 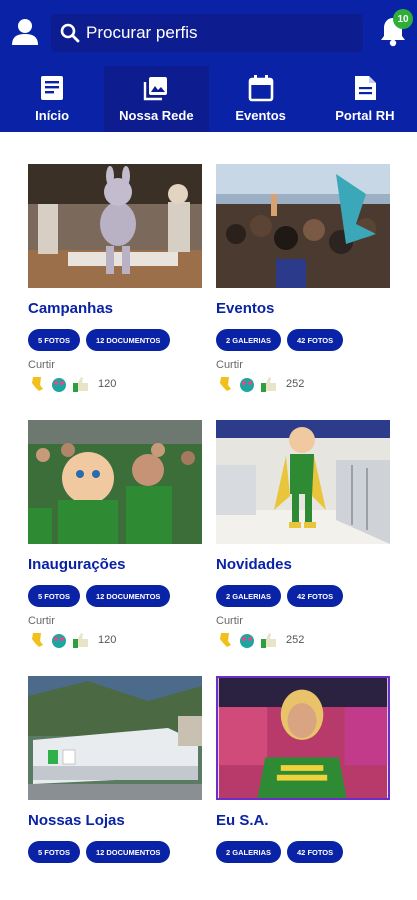 I want to click on search-bar, so click(x=207, y=33).